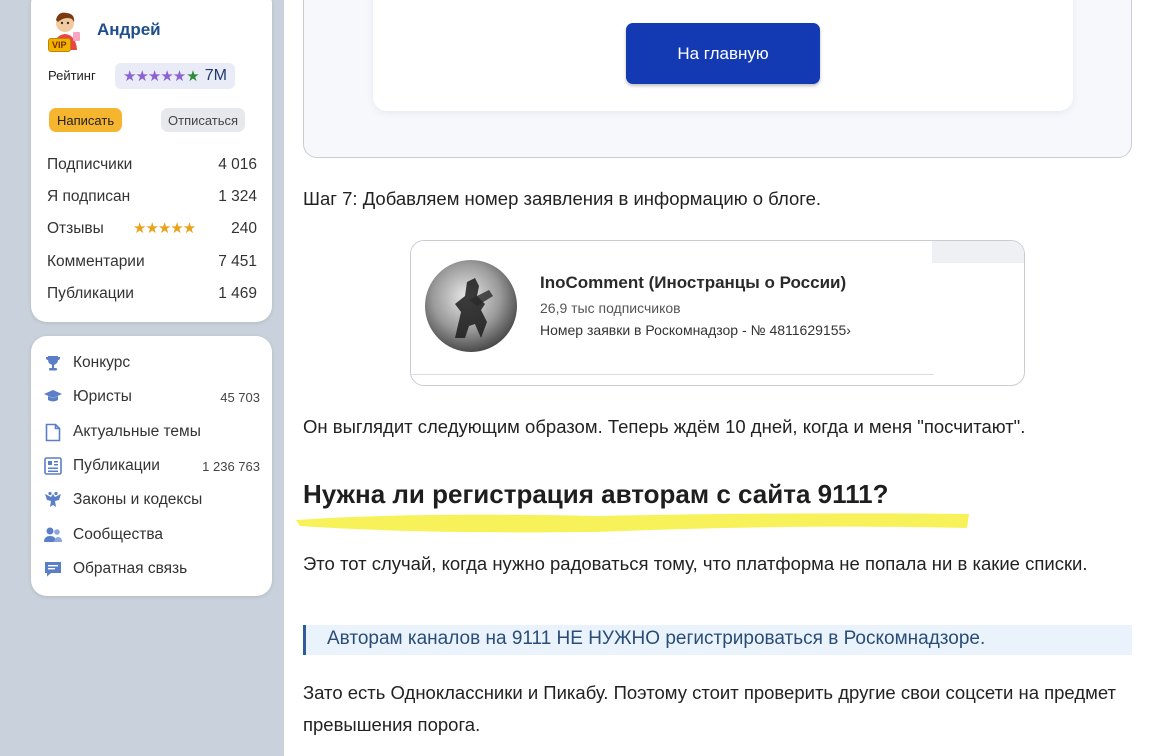 This screenshot has height=756, width=1159. Describe the element at coordinates (72, 75) in the screenshot. I see `rating-label: Рейтинг` at that location.